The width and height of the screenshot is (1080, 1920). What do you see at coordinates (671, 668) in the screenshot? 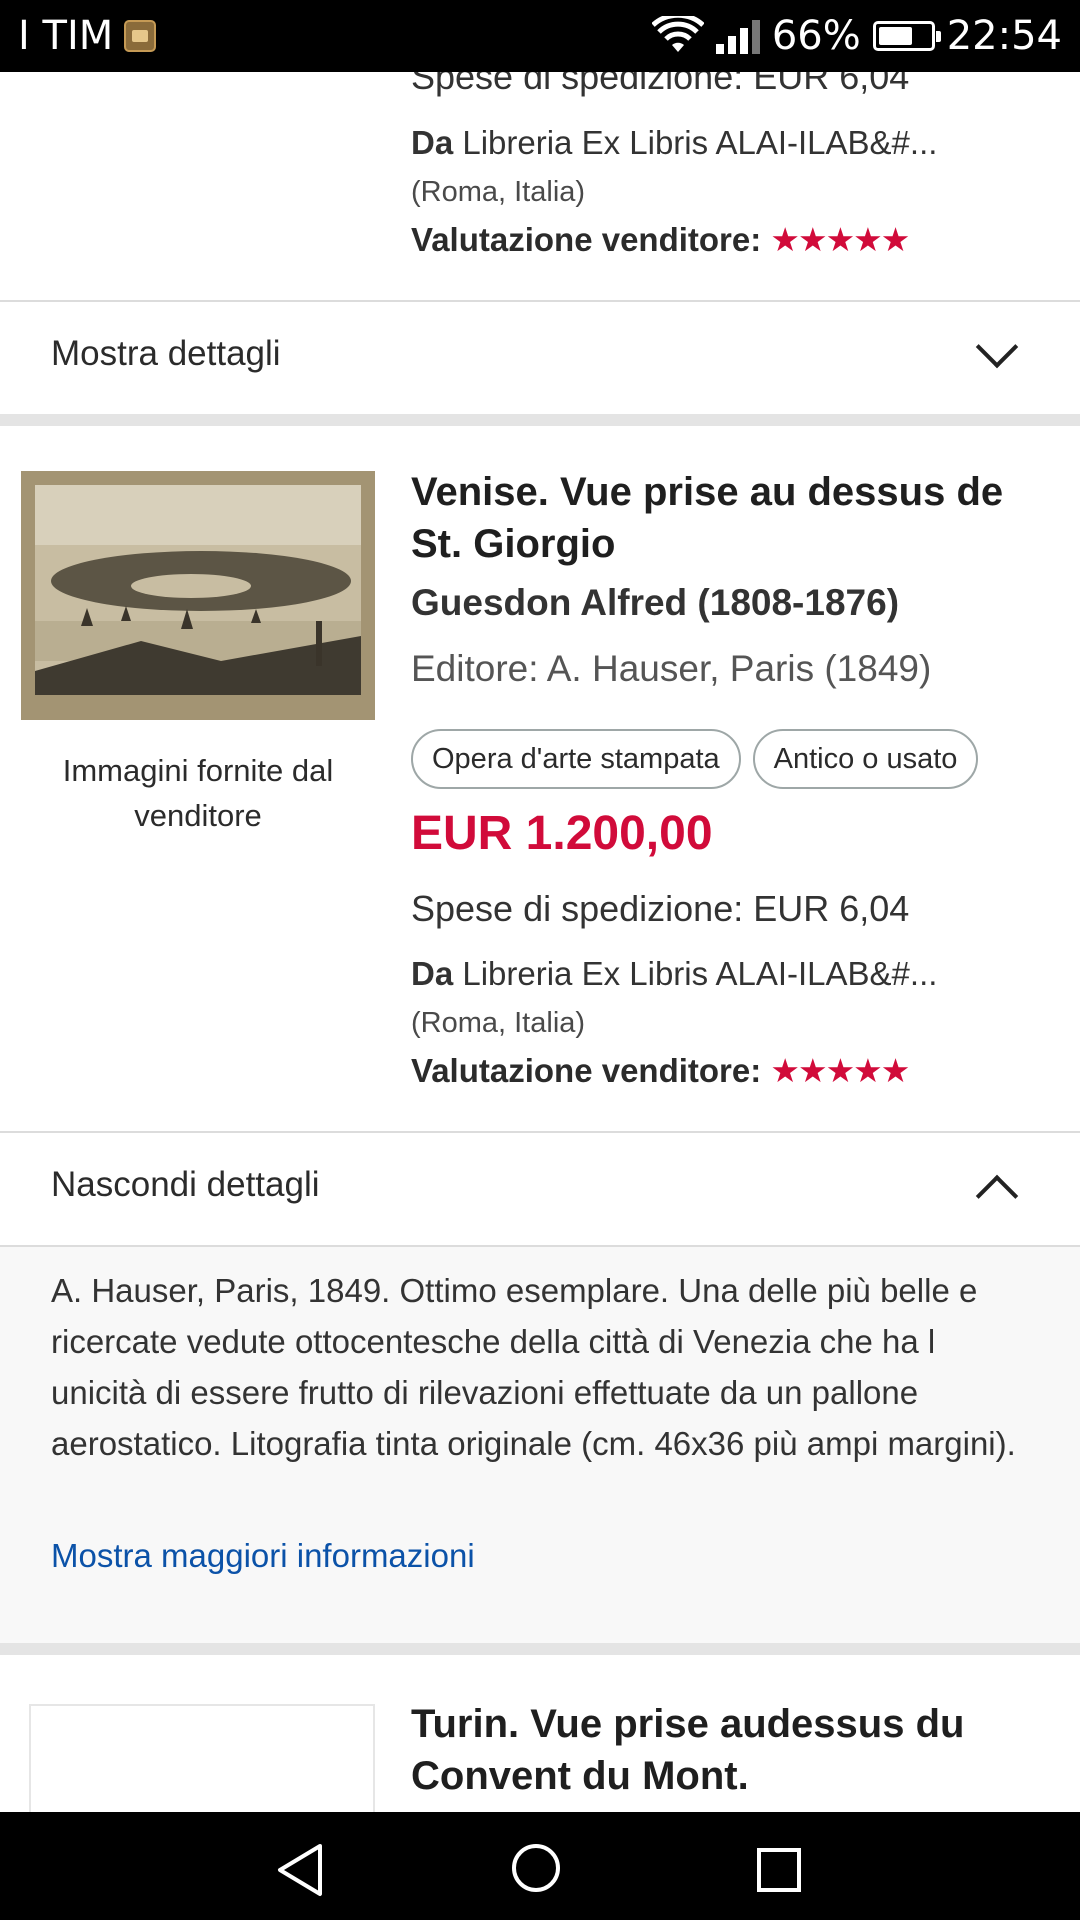
I see `listing-publisher: Editore: A. Hauser, Paris (1849)` at bounding box center [671, 668].